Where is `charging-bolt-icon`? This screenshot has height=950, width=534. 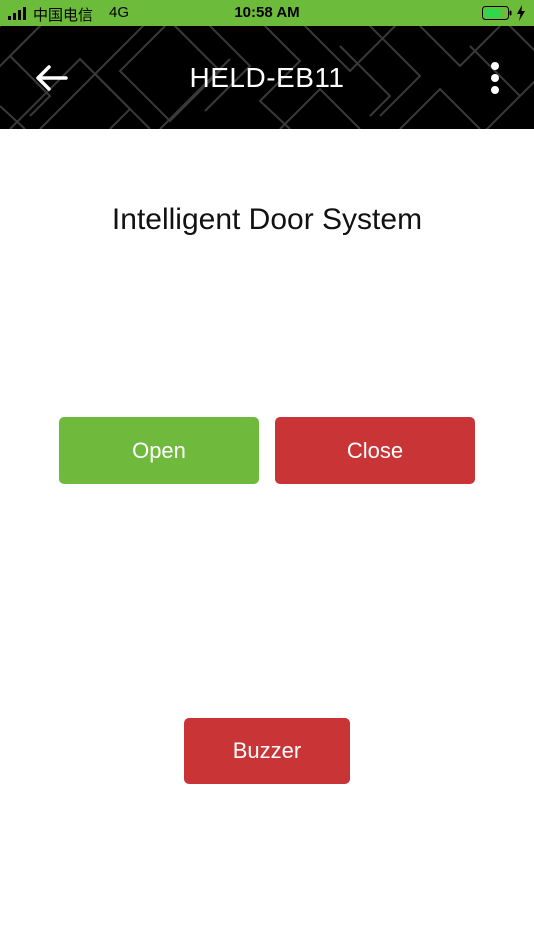 charging-bolt-icon is located at coordinates (521, 13).